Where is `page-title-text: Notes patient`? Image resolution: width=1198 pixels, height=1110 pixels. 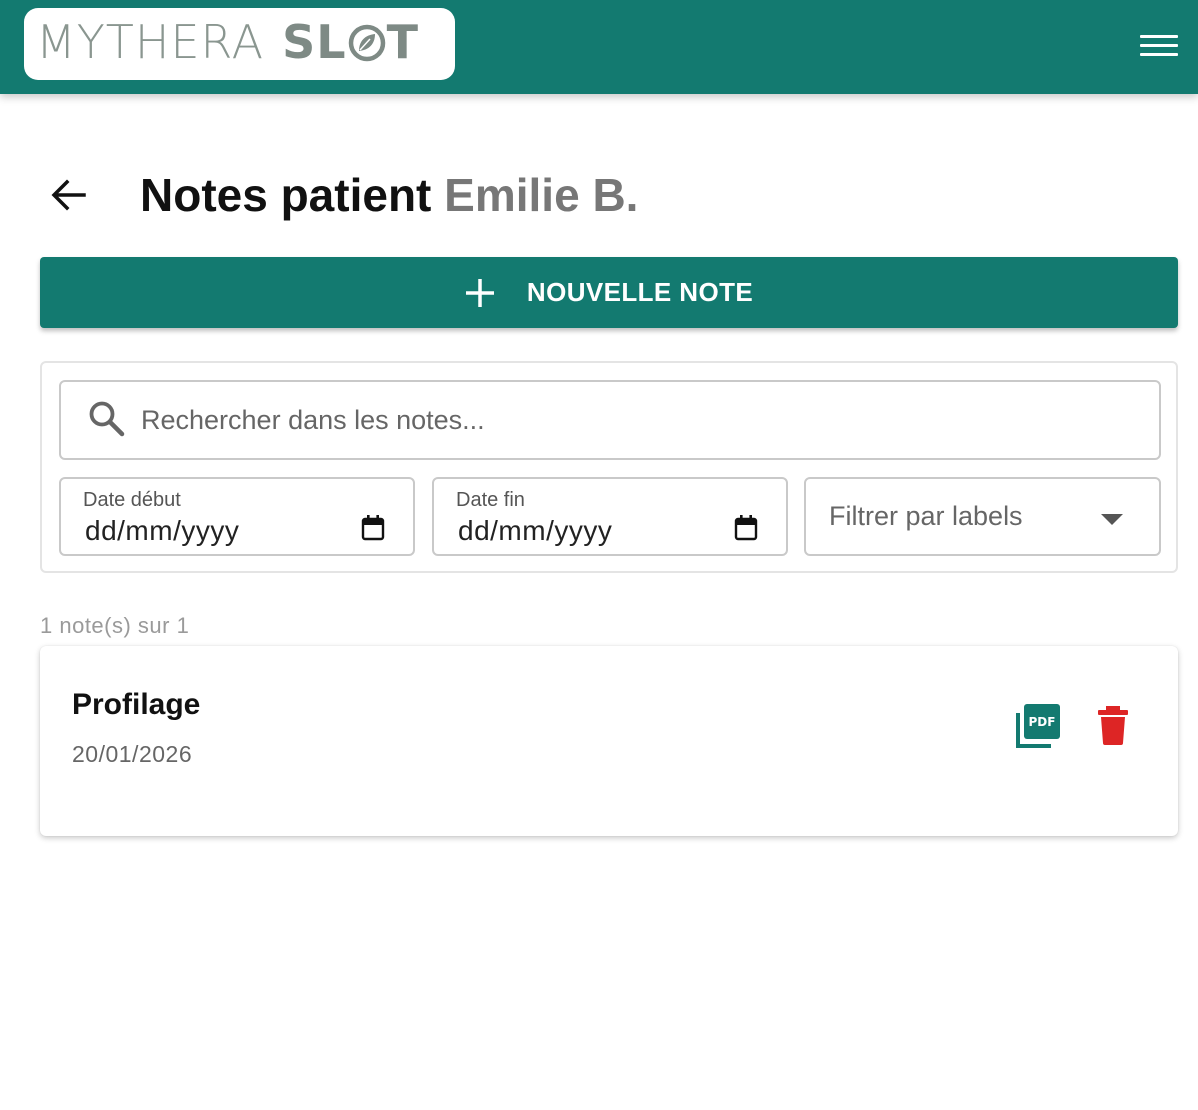
page-title-text: Notes patient is located at coordinates (286, 195).